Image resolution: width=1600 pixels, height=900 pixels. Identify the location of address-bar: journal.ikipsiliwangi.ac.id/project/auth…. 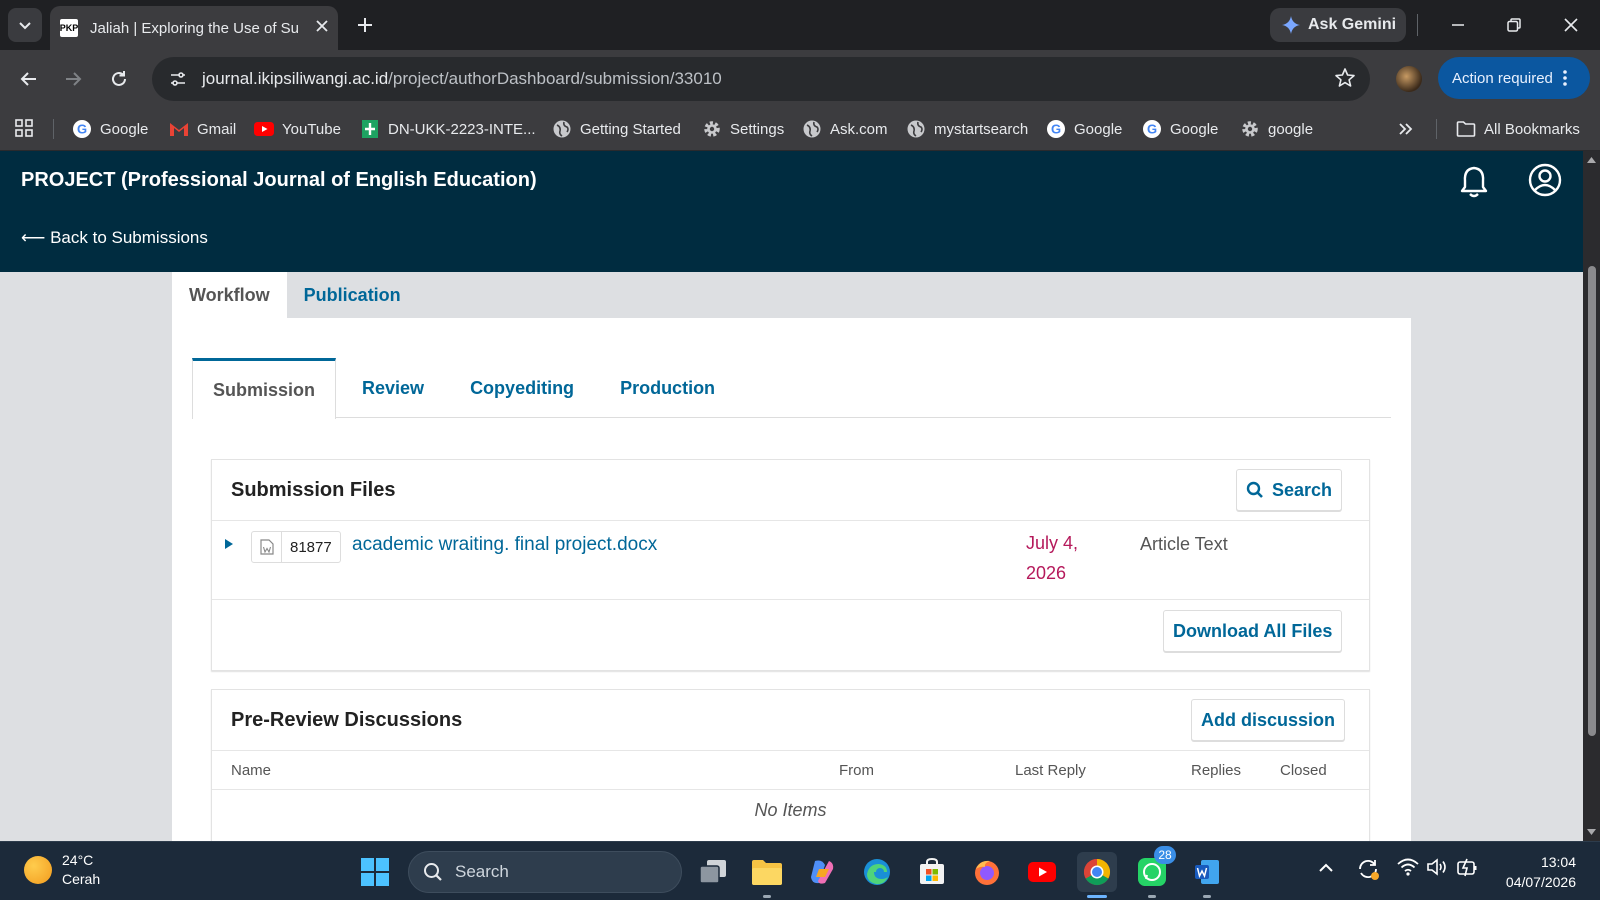
(761, 79).